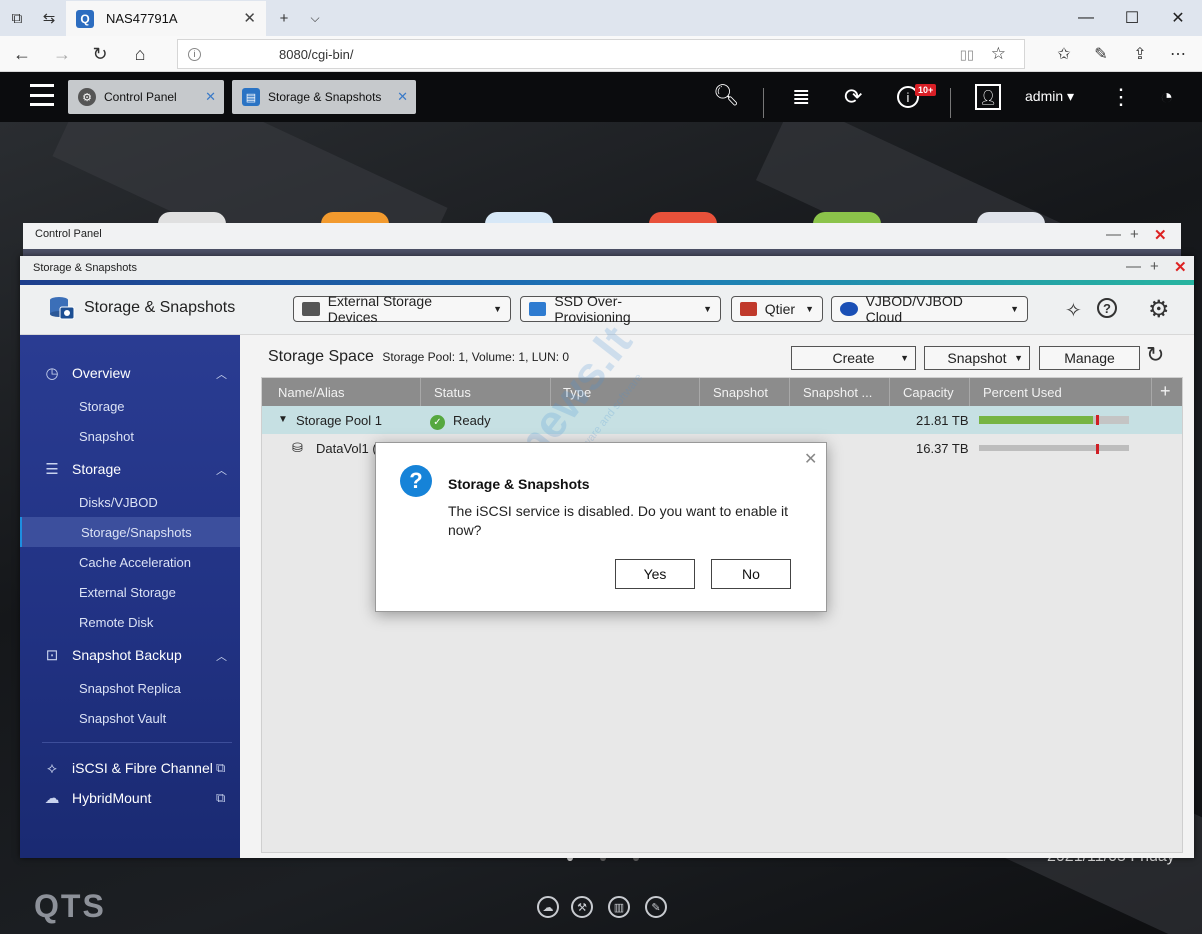  Describe the element at coordinates (726, 96) in the screenshot. I see `search-icon: 🔍︎` at that location.